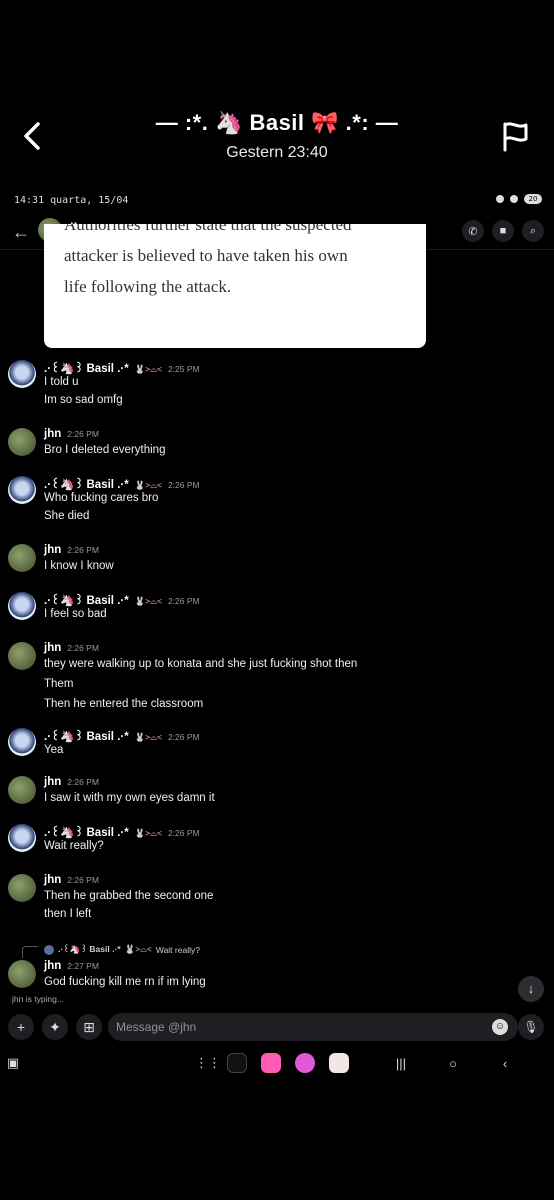  Describe the element at coordinates (125, 982) in the screenshot. I see `message-text: God fucking kill me rn if im lying` at that location.